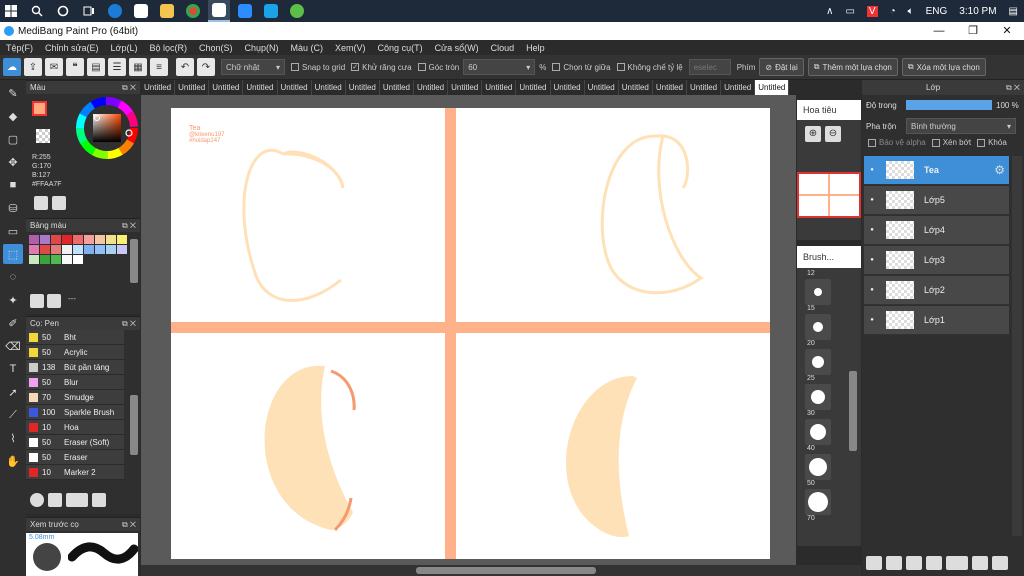 The height and width of the screenshot is (576, 1024). I want to click on brush-size-option: 50, so click(829, 470).